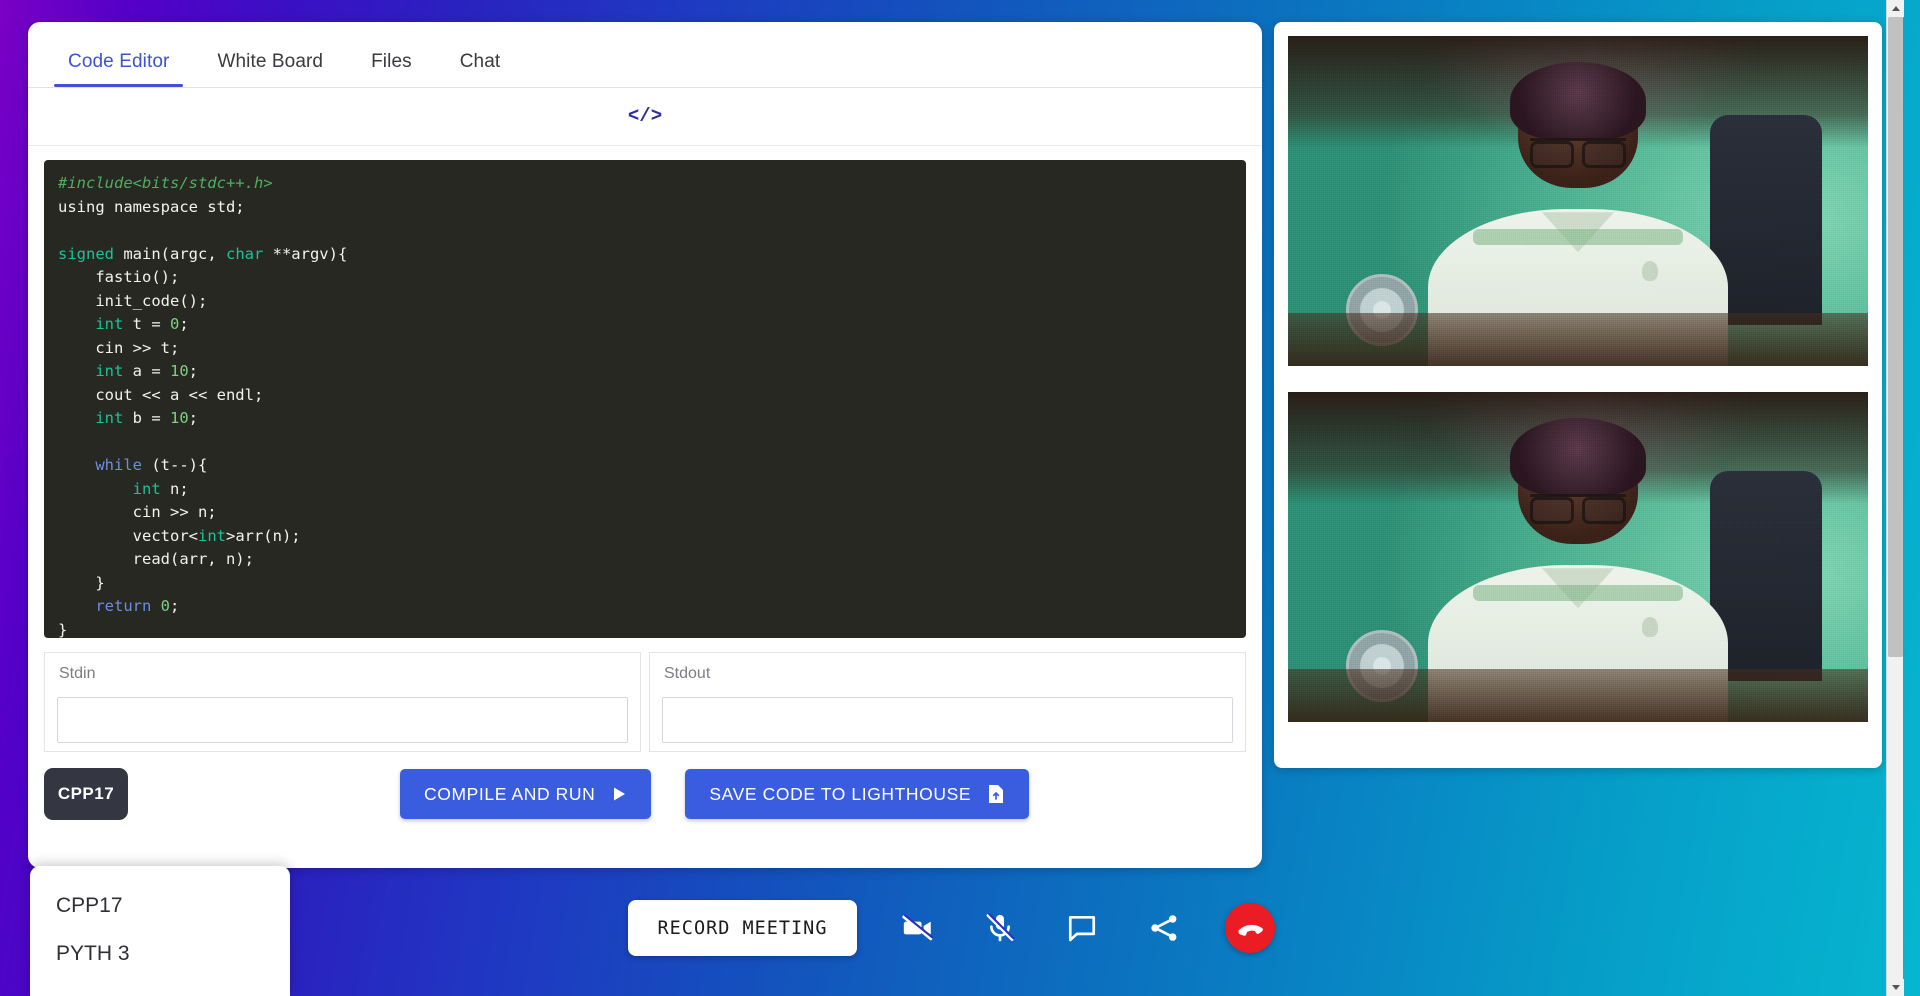 This screenshot has height=996, width=1920. Describe the element at coordinates (86, 794) in the screenshot. I see `language-selector-button: CPP17` at that location.